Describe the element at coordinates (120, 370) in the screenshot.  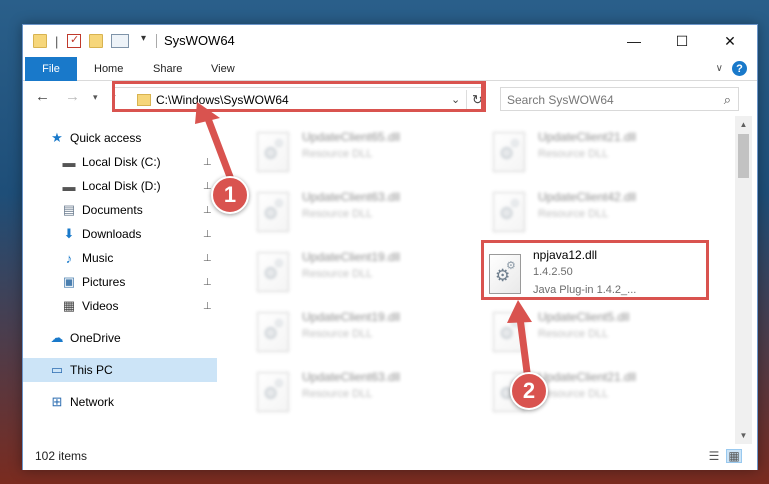
I see `sidebar-item: ▭ This PC` at that location.